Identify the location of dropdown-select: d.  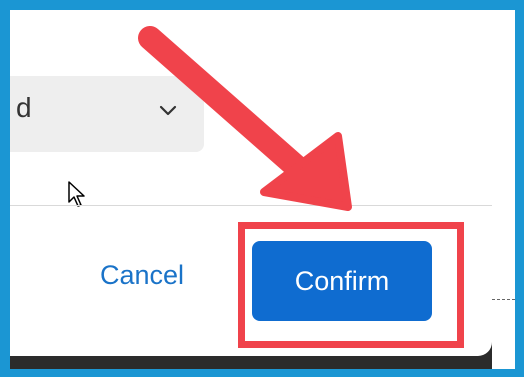
(107, 114).